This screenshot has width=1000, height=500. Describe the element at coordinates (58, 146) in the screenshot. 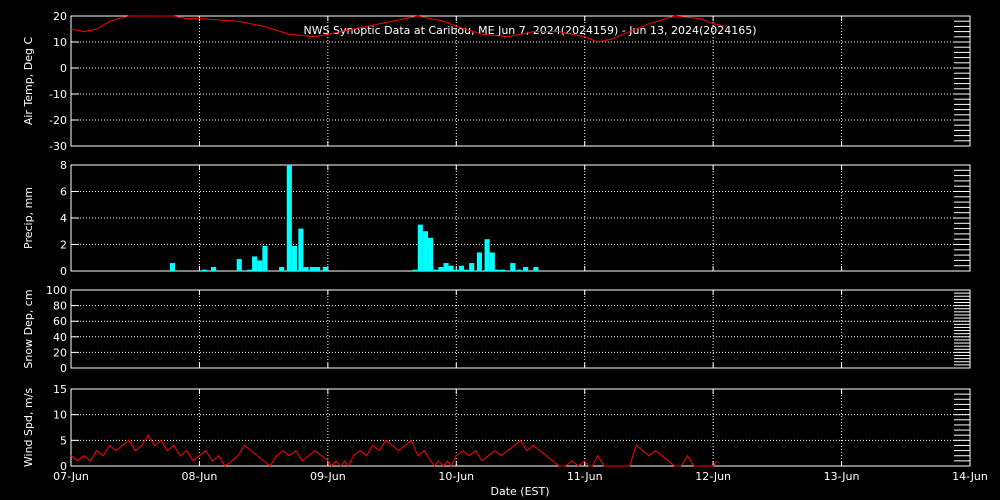

I see `y-tick-label: -30` at that location.